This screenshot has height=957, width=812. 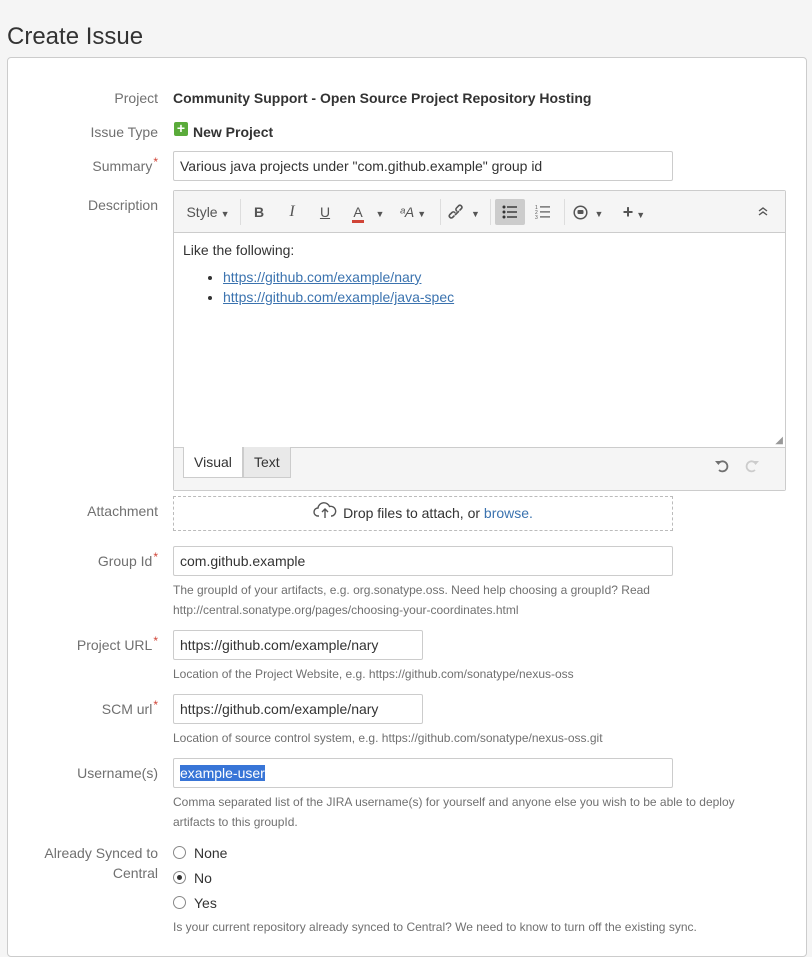 I want to click on page-title: Create Issue, so click(x=75, y=37).